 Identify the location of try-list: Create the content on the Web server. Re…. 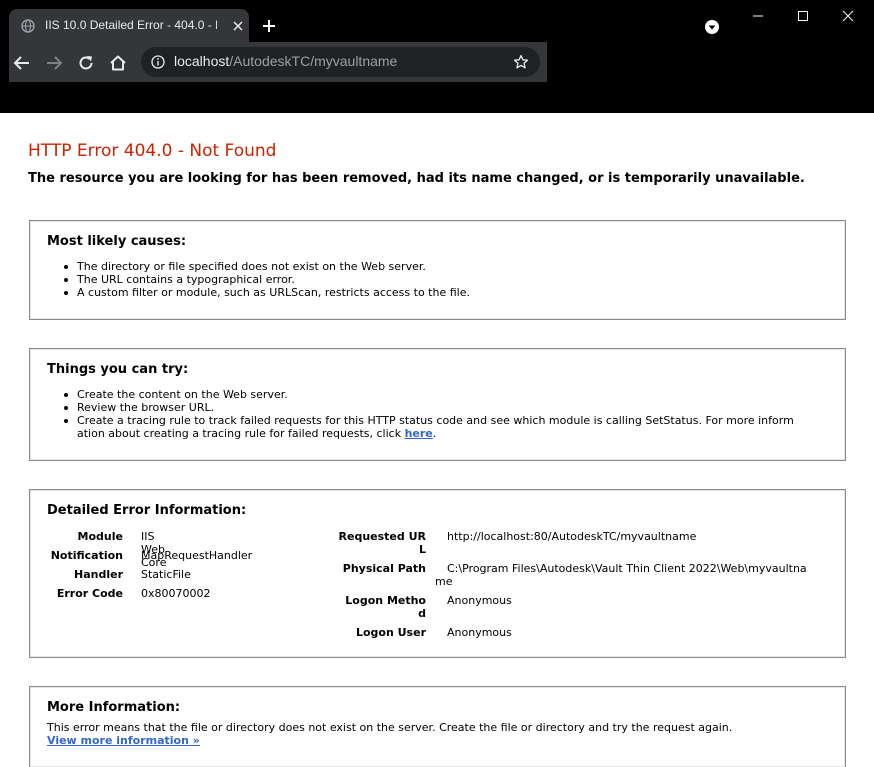
(440, 414).